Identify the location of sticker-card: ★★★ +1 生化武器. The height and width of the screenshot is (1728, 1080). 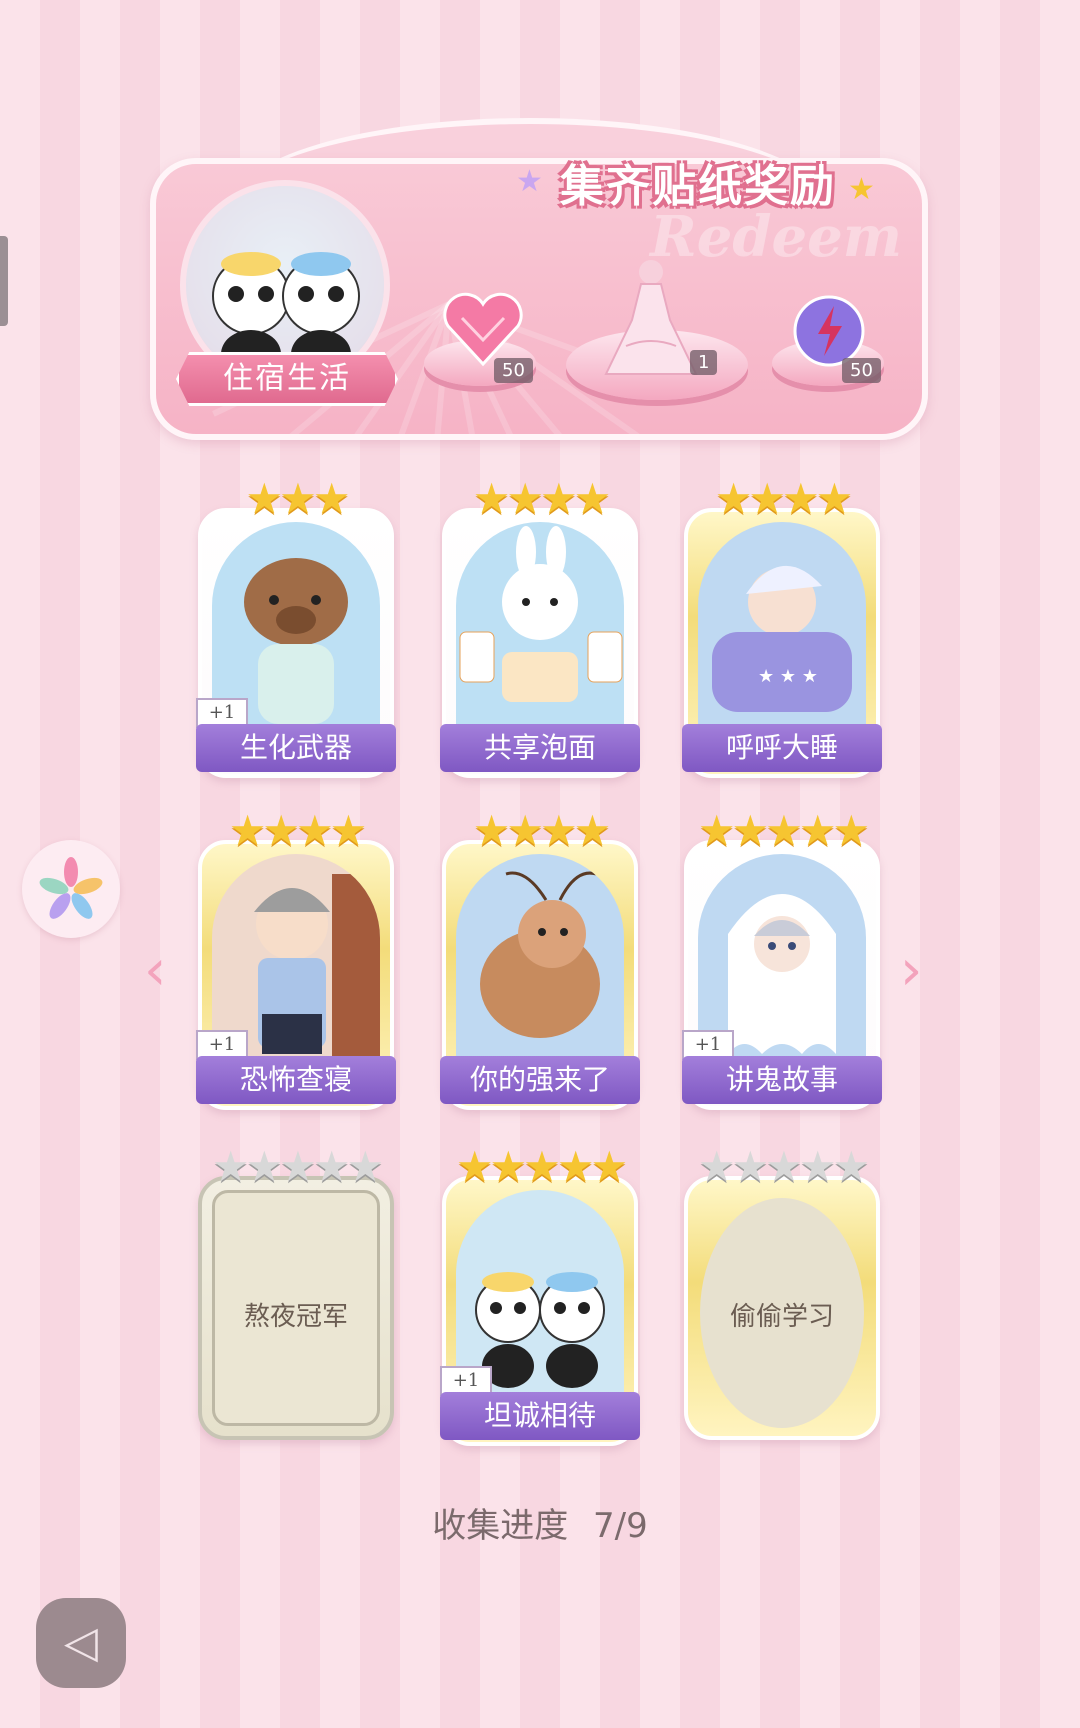
(296, 626).